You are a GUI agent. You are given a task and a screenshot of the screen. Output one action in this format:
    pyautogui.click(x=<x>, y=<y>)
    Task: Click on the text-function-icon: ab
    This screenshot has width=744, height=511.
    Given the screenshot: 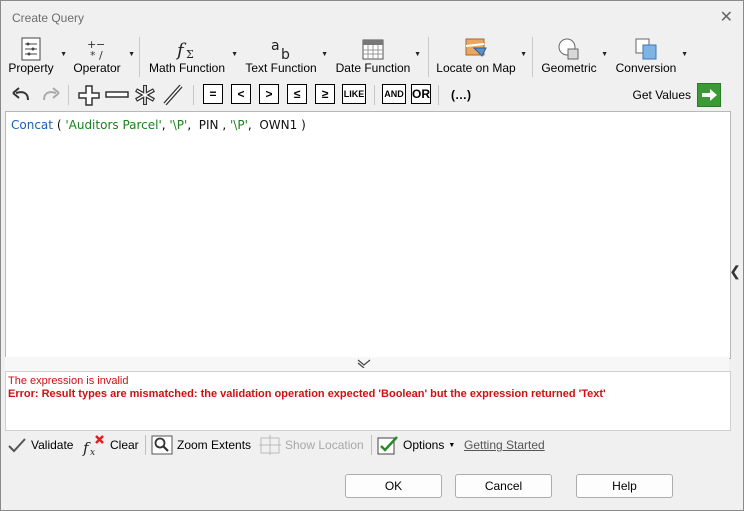 What is the action you would take?
    pyautogui.click(x=280, y=50)
    